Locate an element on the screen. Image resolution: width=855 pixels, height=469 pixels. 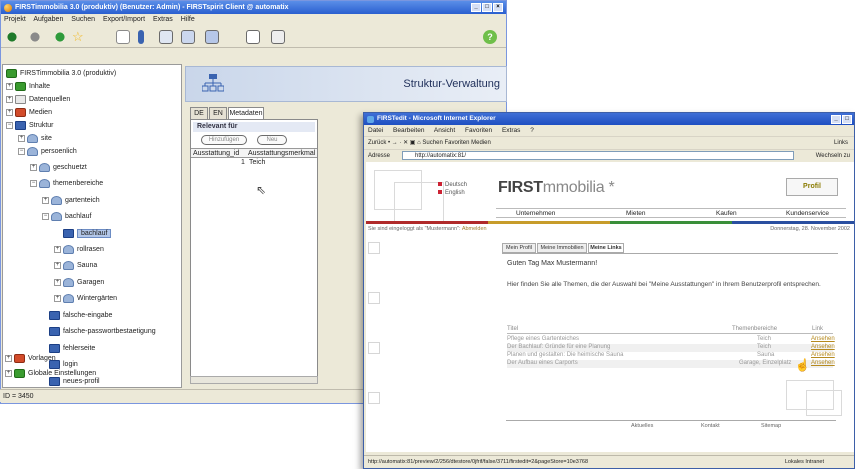
tab-metadaten: Metadaten is located at coordinates (246, 113).